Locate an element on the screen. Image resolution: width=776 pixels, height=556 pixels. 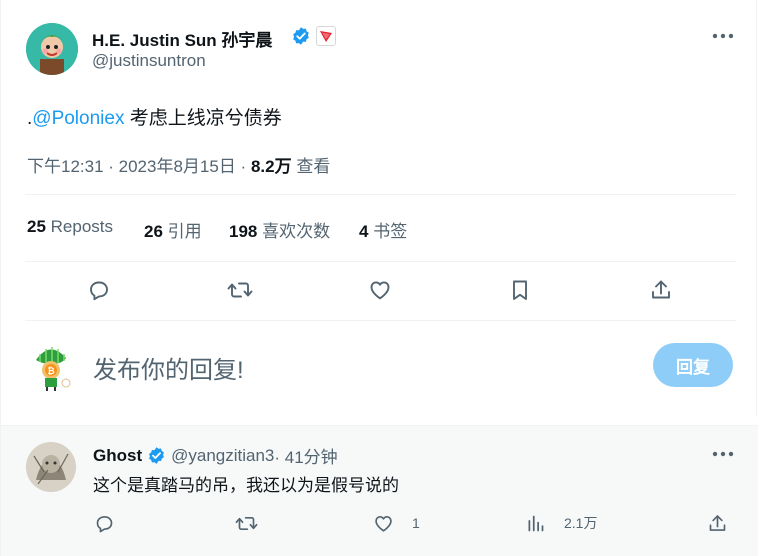
reply-verified-badge-icon is located at coordinates (156, 455).